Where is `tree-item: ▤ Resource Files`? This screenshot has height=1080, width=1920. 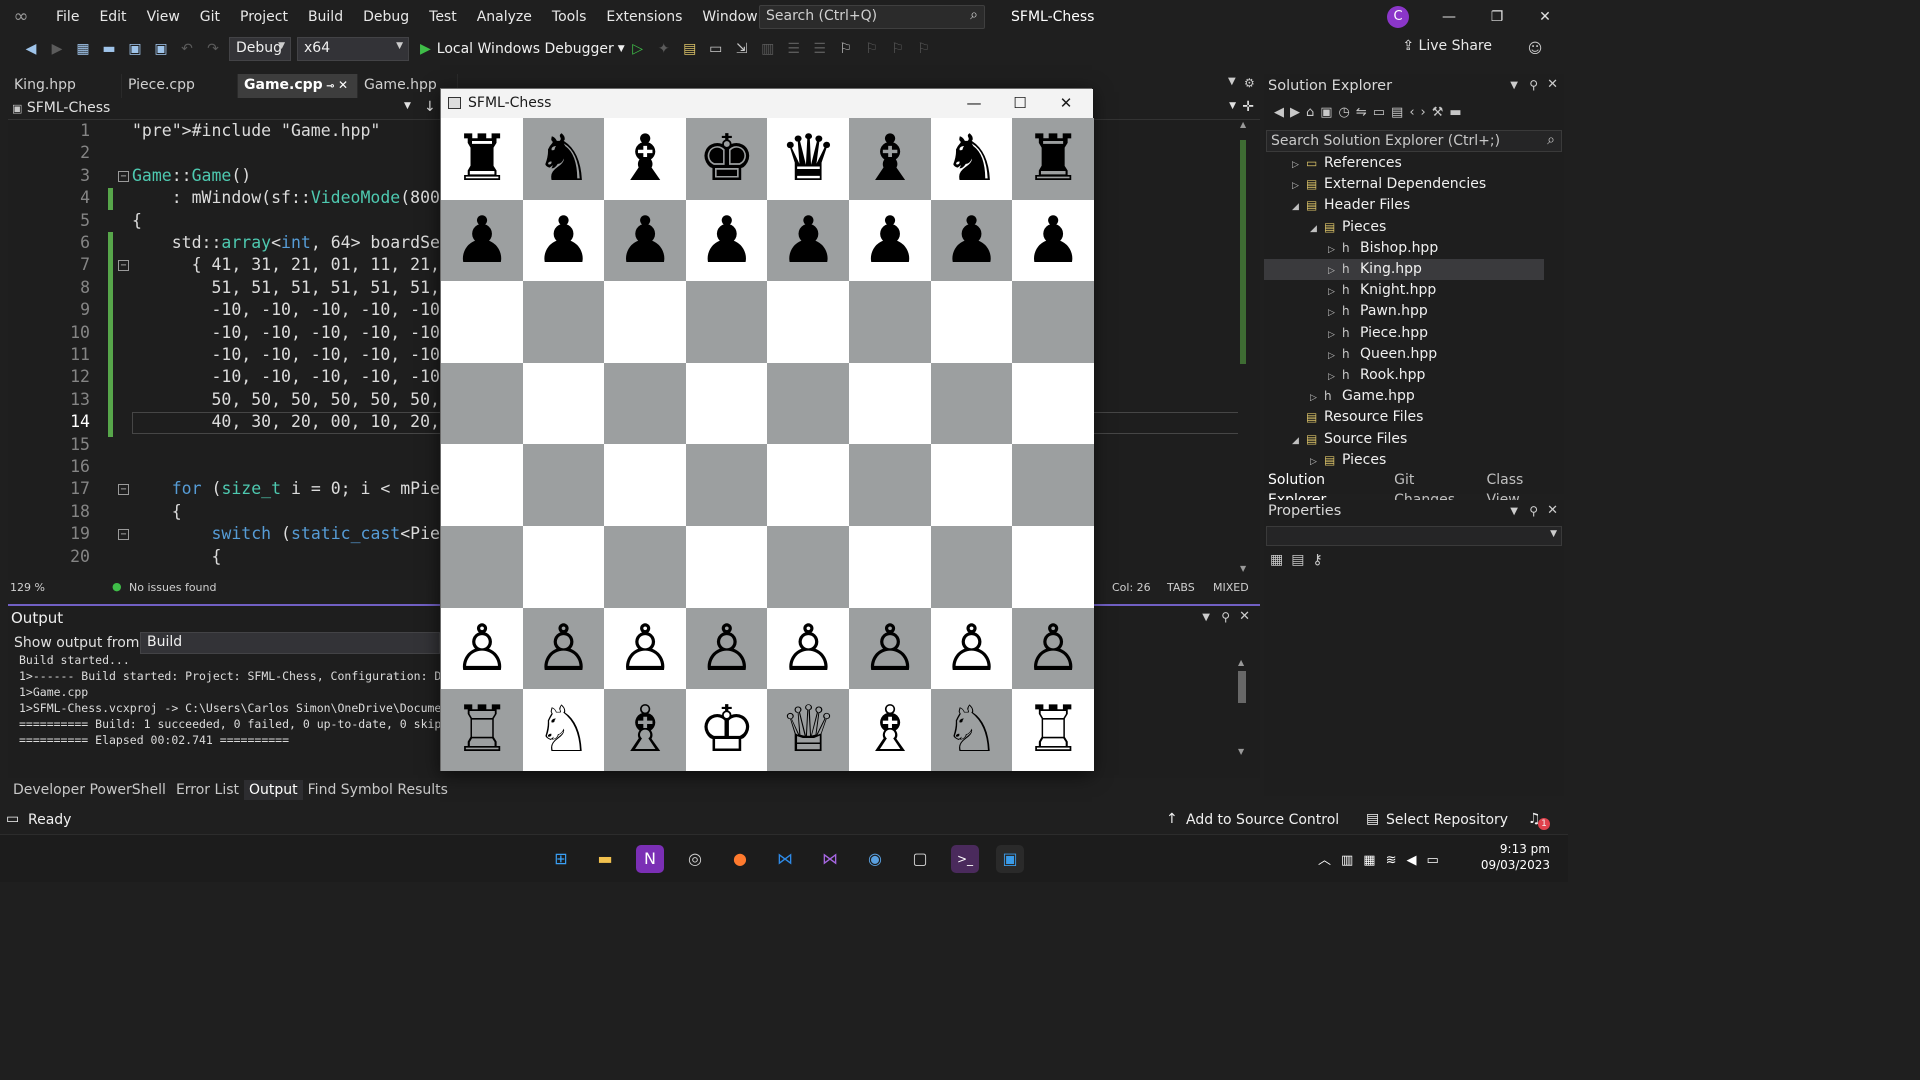
tree-item: ▤ Resource Files is located at coordinates (1357, 417).